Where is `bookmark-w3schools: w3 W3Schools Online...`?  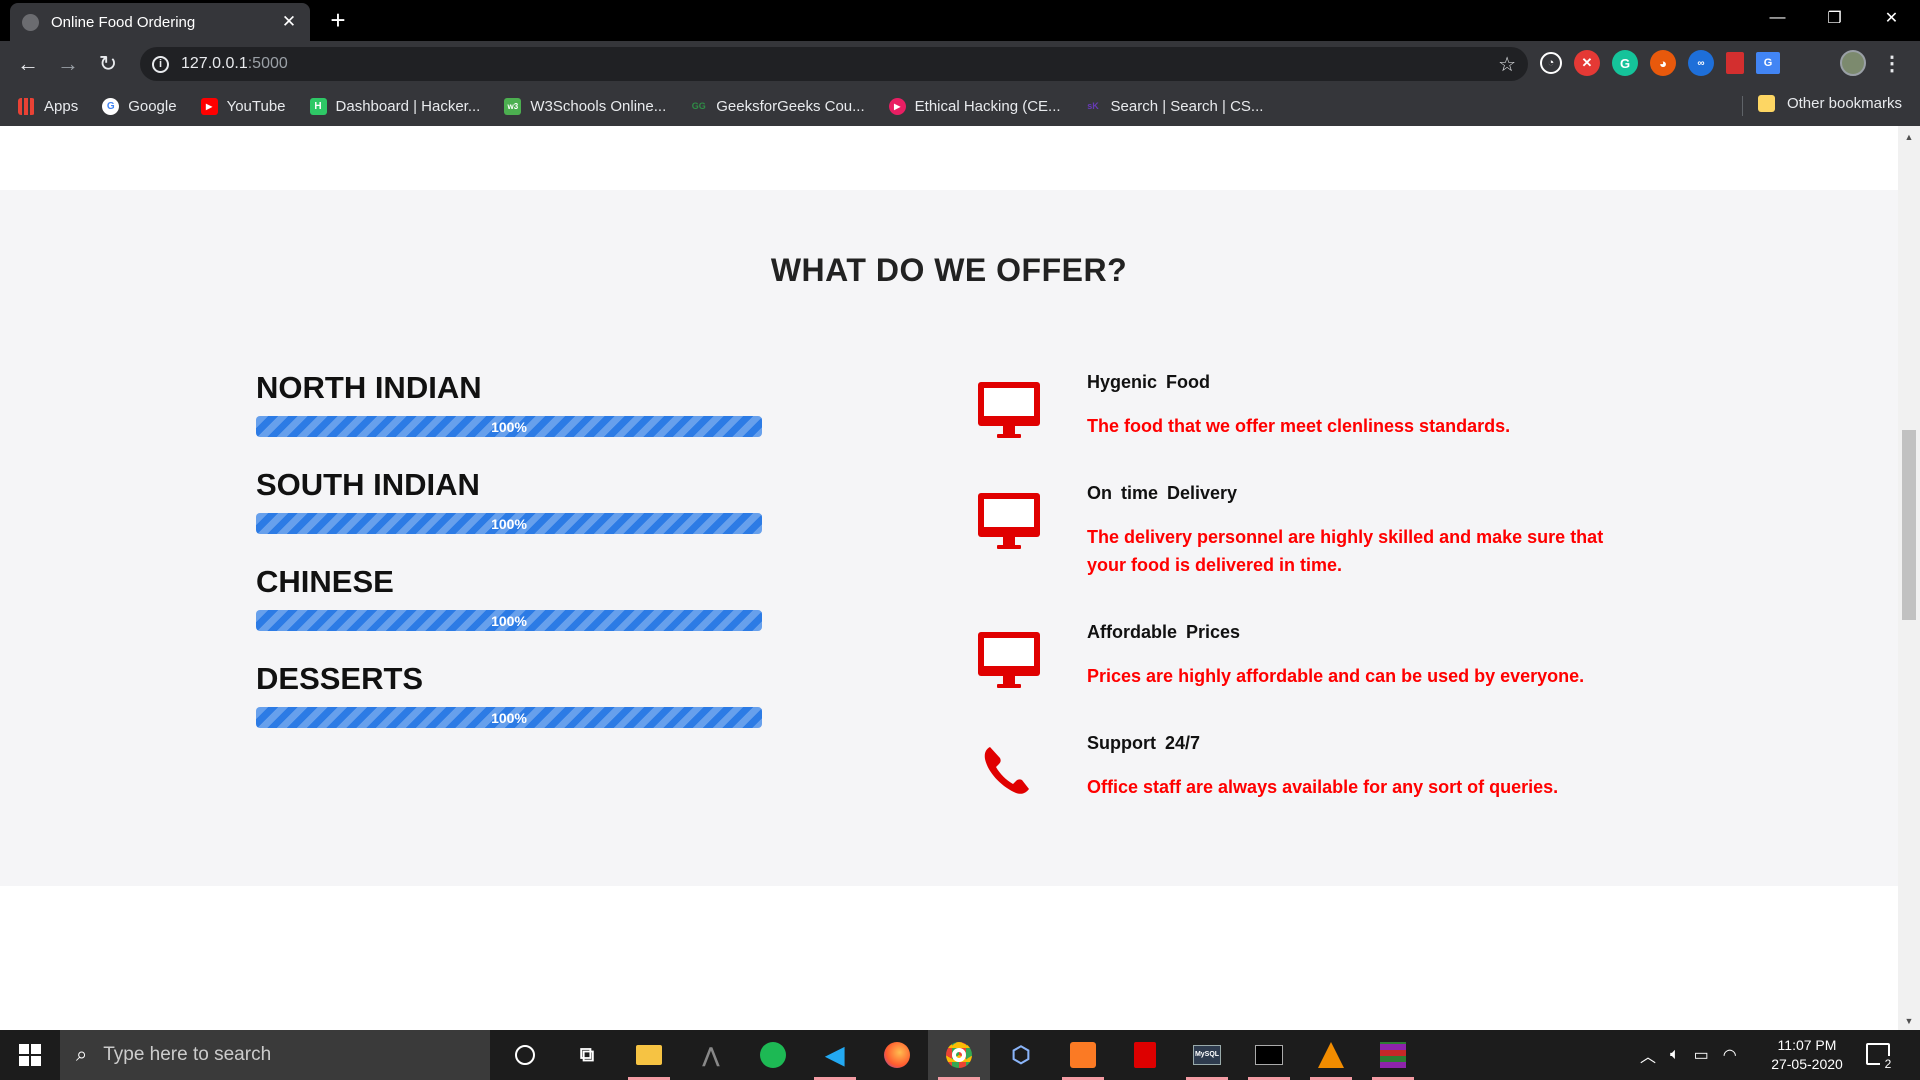 bookmark-w3schools: w3 W3Schools Online... is located at coordinates (585, 106).